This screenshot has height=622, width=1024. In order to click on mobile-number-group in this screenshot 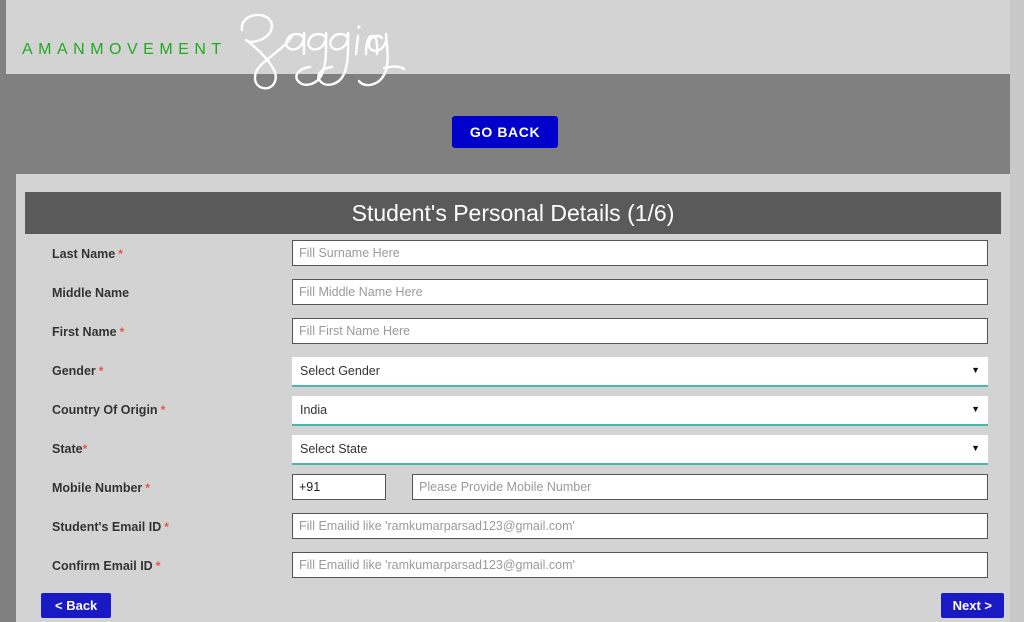, I will do `click(640, 487)`.